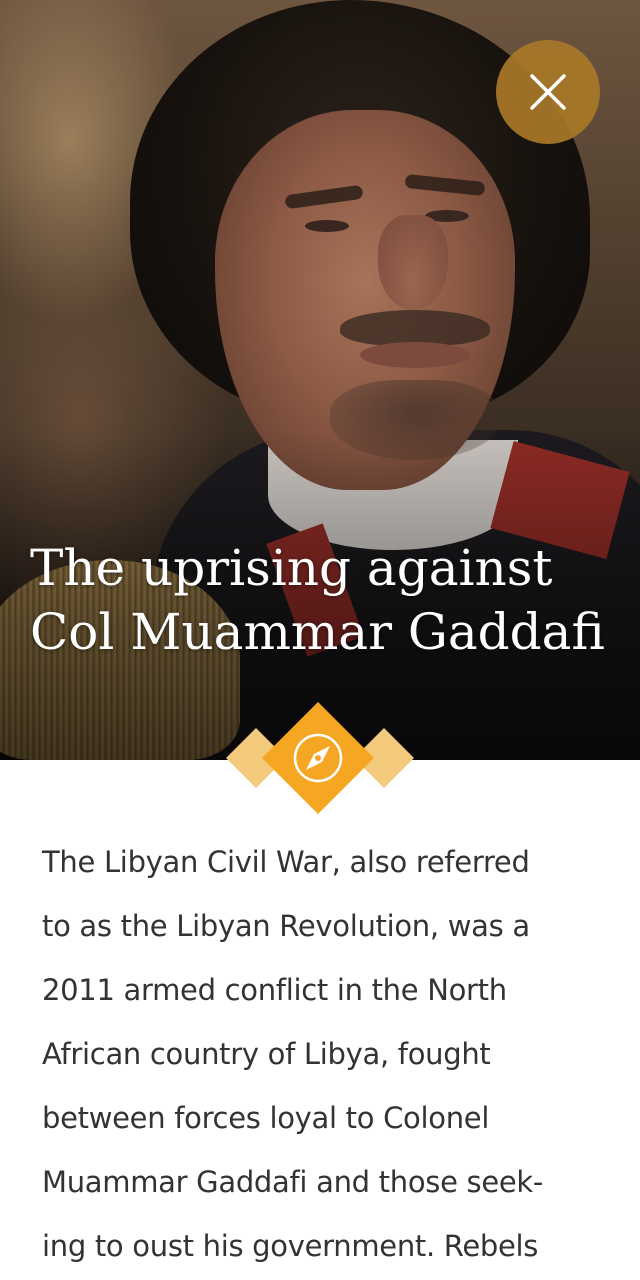  Describe the element at coordinates (266, 1118) in the screenshot. I see `body-line: between forces loyal to Colonel` at that location.